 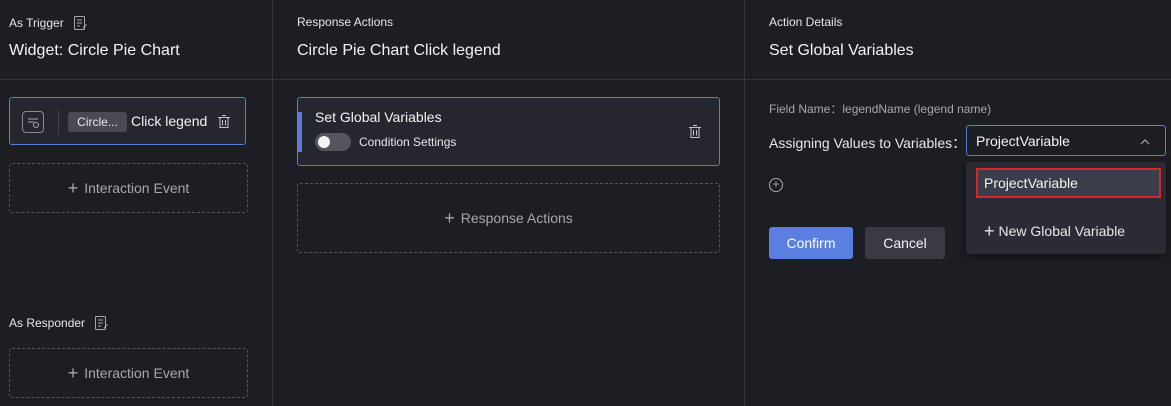 What do you see at coordinates (345, 22) in the screenshot?
I see `response-actions-heading: Response Actions` at bounding box center [345, 22].